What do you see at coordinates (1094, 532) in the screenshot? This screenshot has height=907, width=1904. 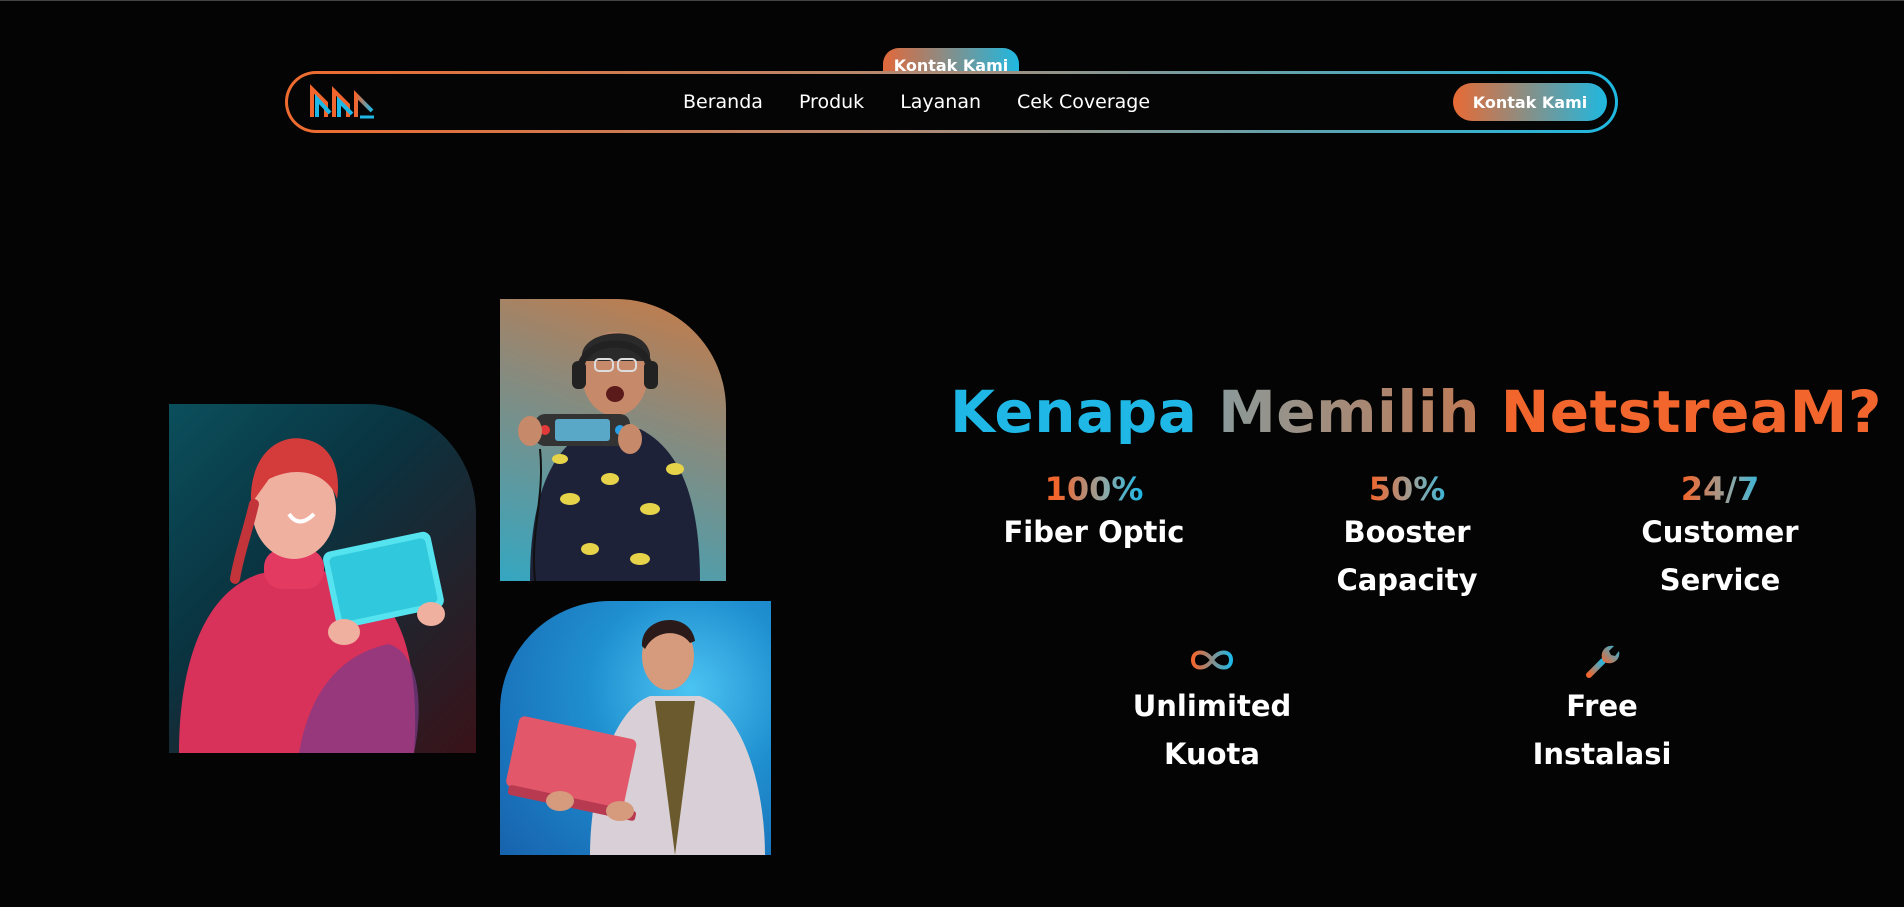 I see `feature-label: Fiber Optic` at bounding box center [1094, 532].